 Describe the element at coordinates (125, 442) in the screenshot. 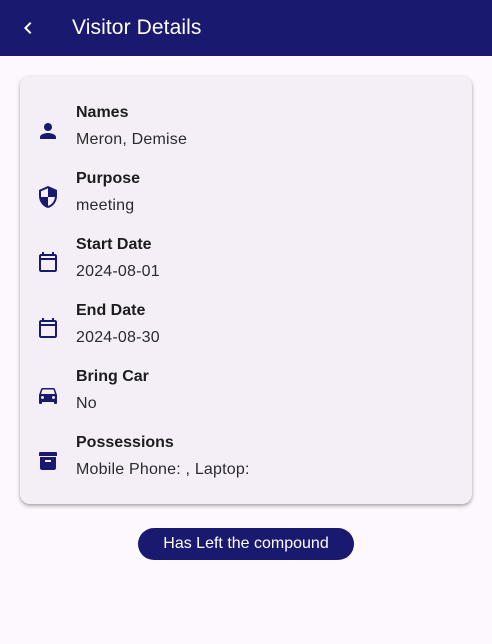

I see `detail-label: Possessions` at that location.